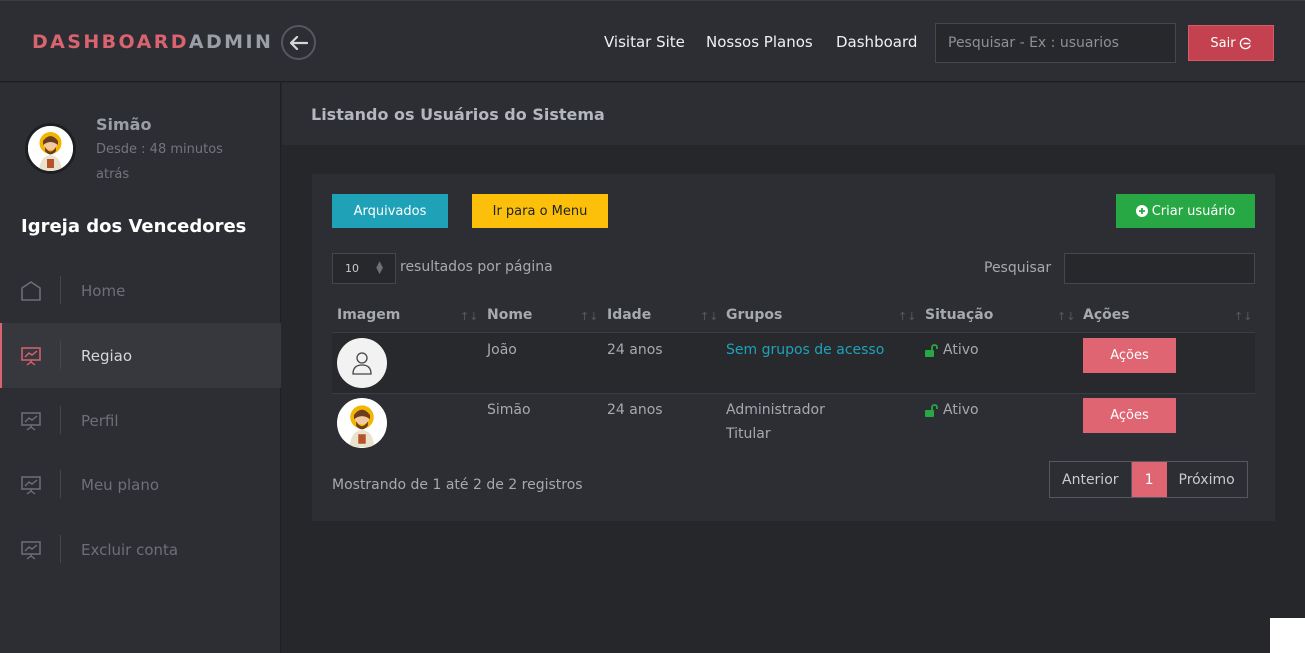  Describe the element at coordinates (1106, 315) in the screenshot. I see `column-header-actions: Ações` at that location.